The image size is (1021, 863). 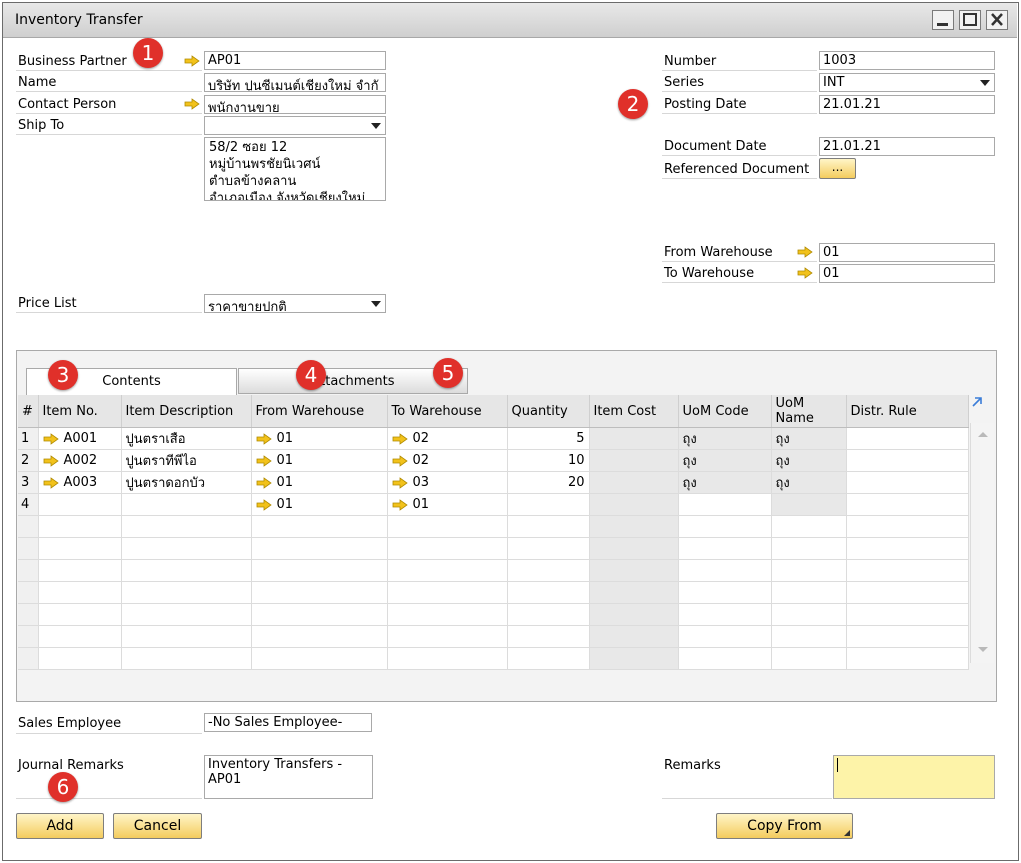 I want to click on column-header: From Warehouse, so click(x=319, y=411).